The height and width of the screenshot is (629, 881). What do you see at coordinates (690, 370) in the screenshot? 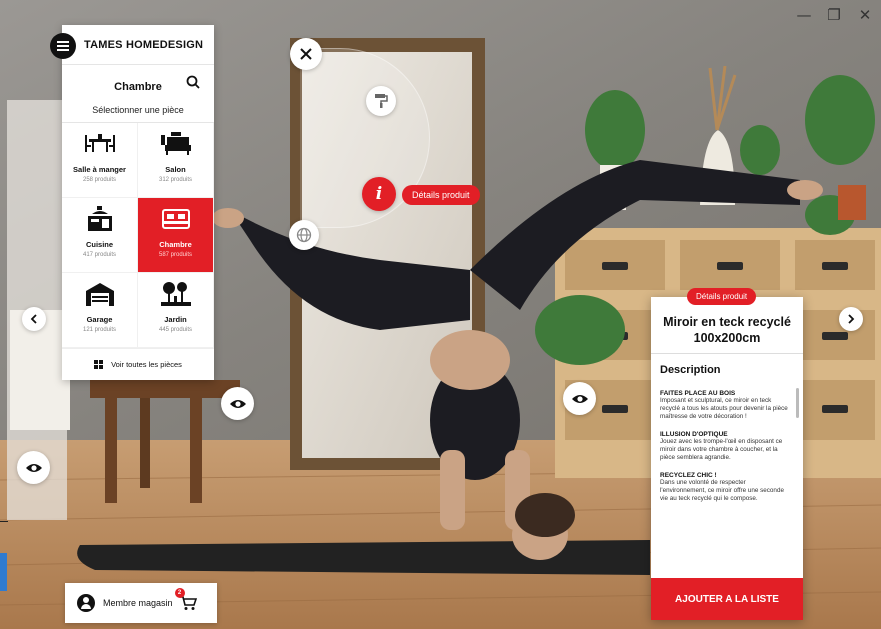
I see `description-heading: Description` at bounding box center [690, 370].